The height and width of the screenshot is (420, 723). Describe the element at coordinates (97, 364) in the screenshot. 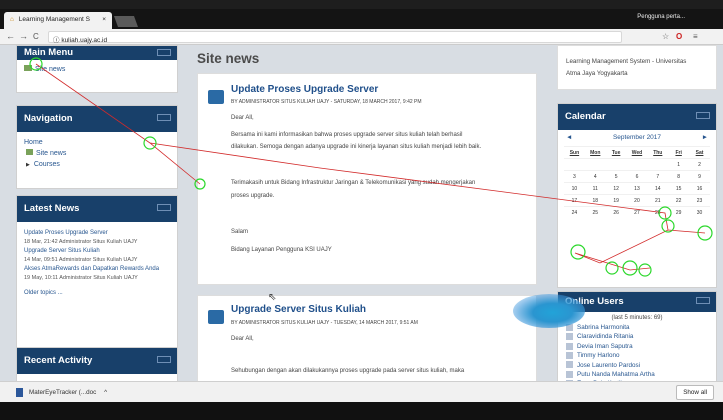

I see `recent-activity-block: Recent Activity` at that location.